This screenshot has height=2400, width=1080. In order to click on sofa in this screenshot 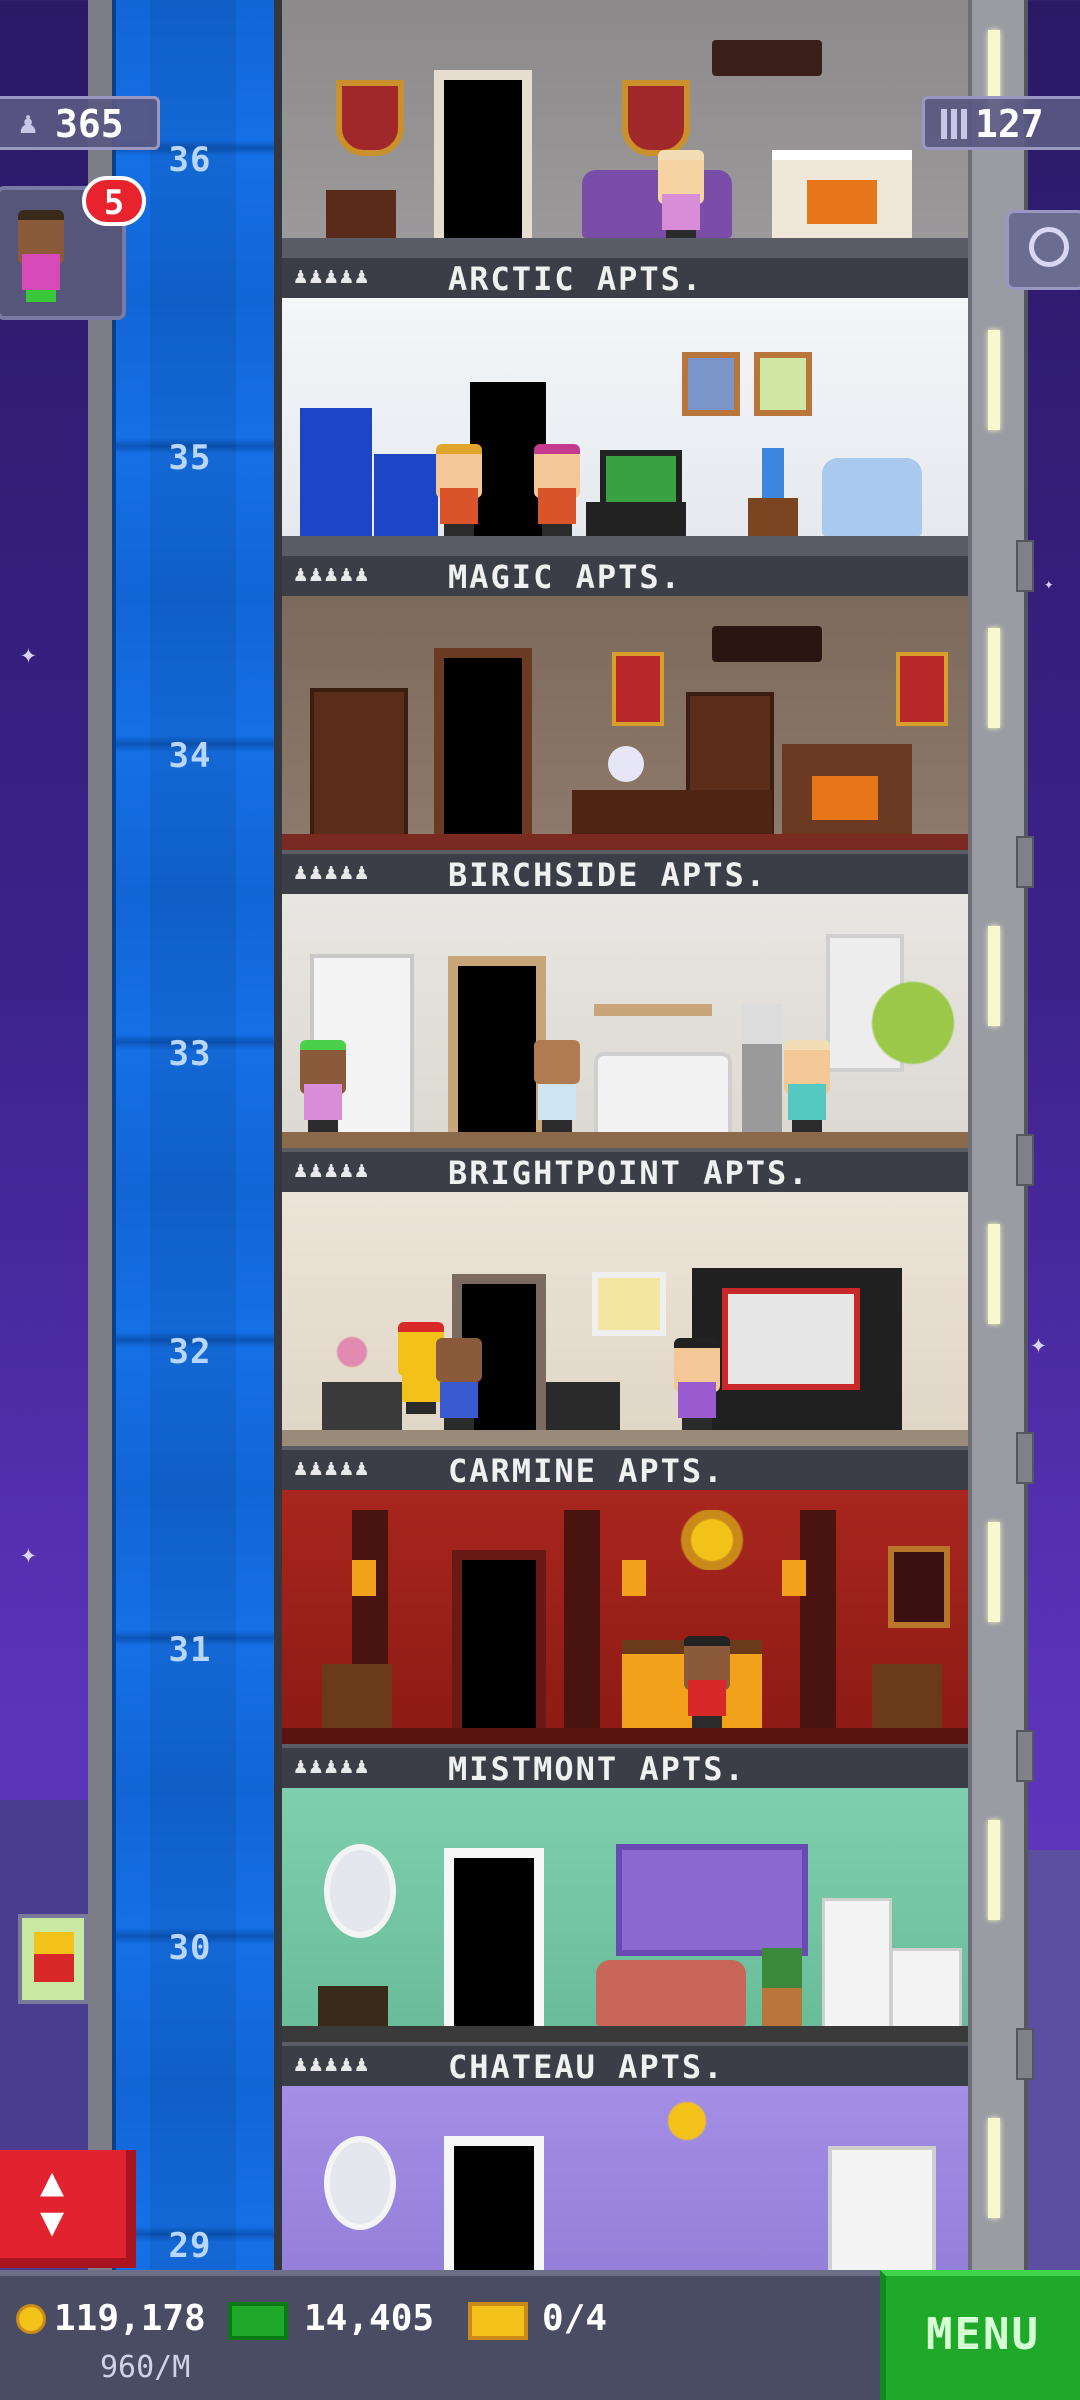, I will do `click(663, 1096)`.